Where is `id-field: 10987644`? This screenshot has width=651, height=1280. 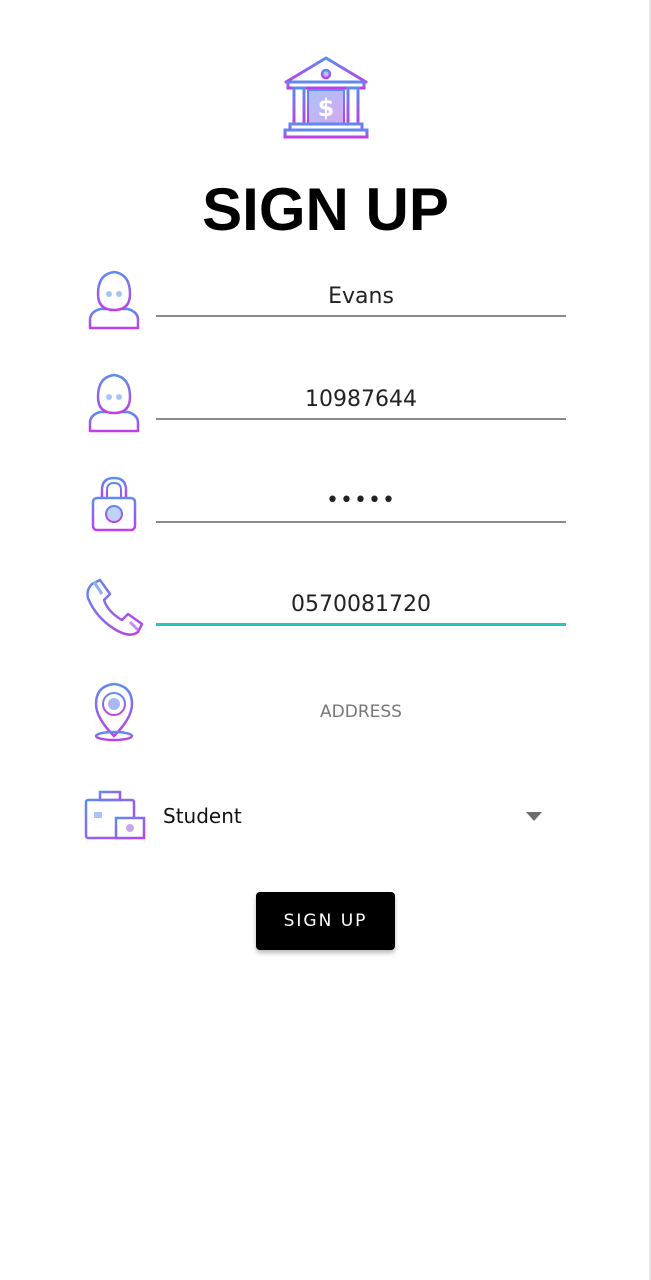
id-field: 10987644 is located at coordinates (361, 398).